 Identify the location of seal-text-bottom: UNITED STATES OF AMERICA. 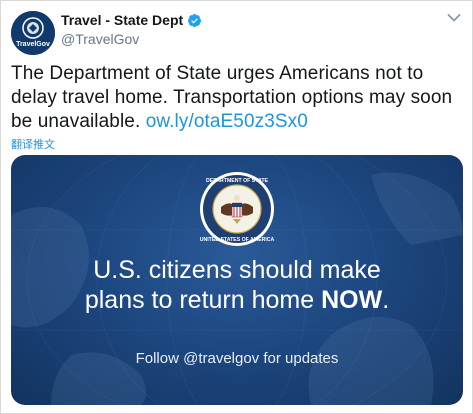
(237, 240).